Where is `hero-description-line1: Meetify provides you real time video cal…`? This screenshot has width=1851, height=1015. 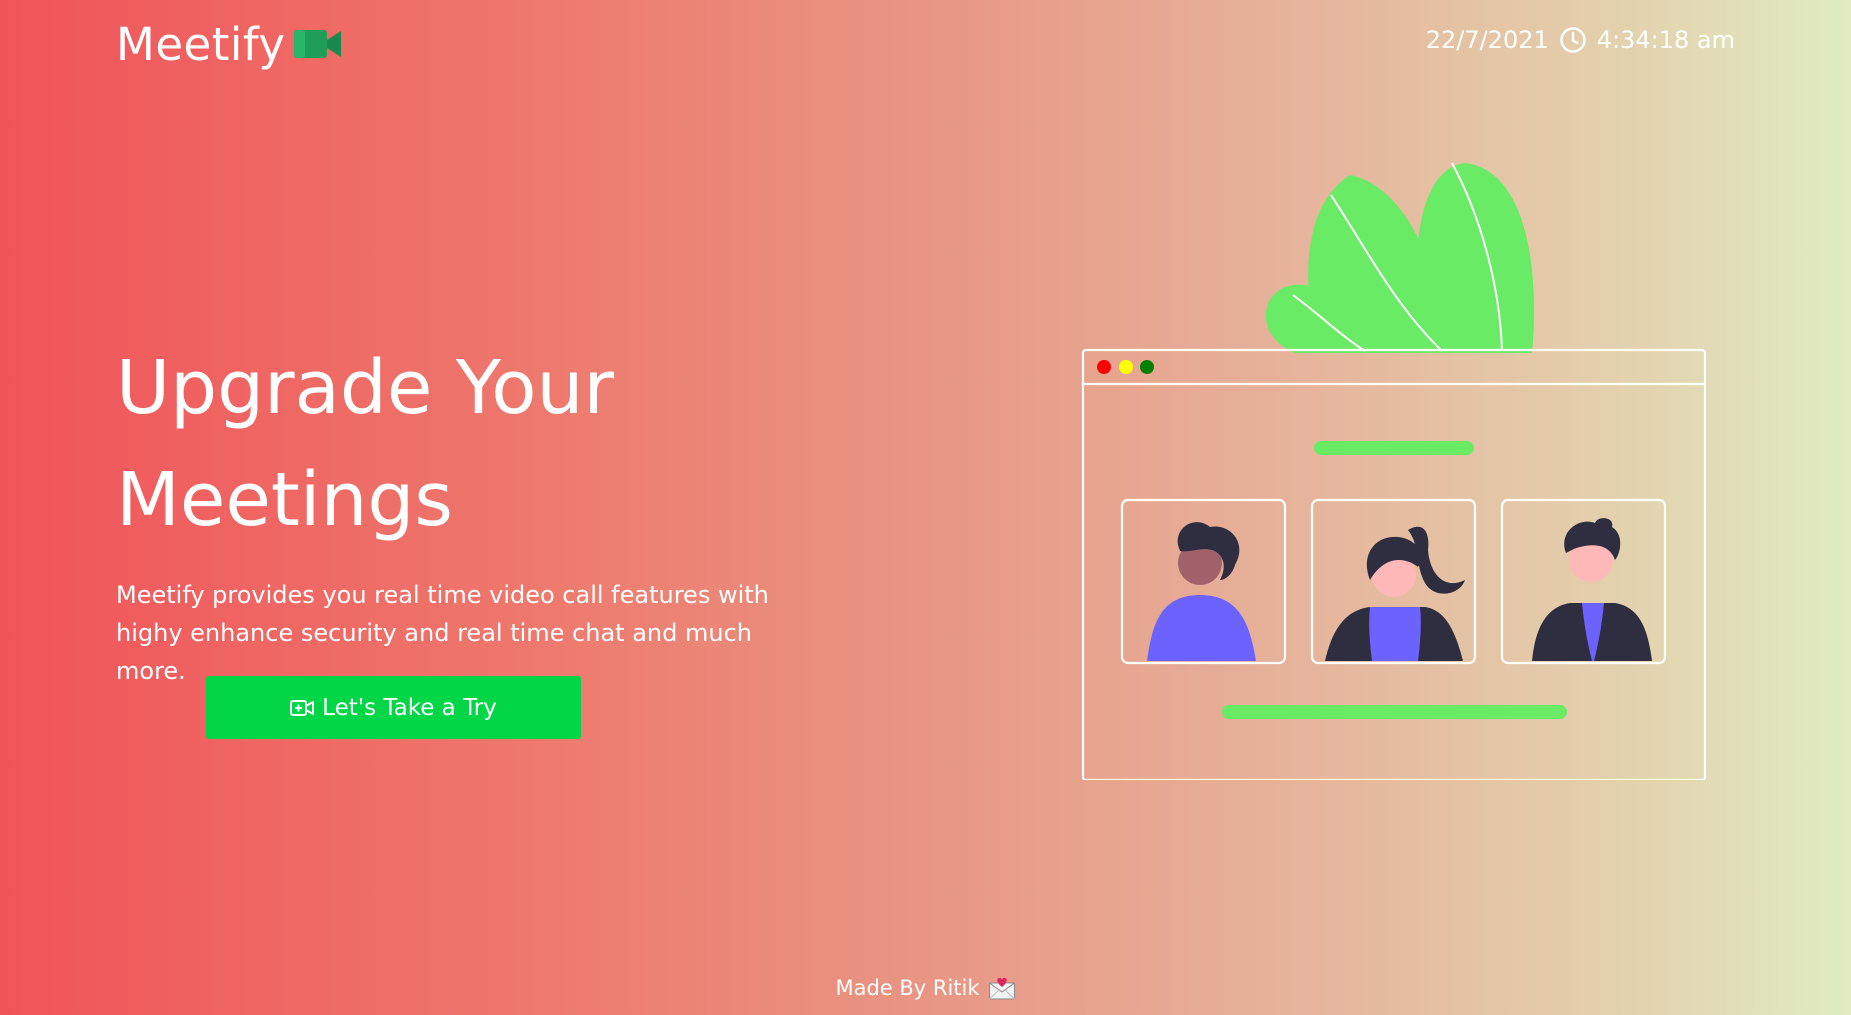 hero-description-line1: Meetify provides you real time video cal… is located at coordinates (442, 595).